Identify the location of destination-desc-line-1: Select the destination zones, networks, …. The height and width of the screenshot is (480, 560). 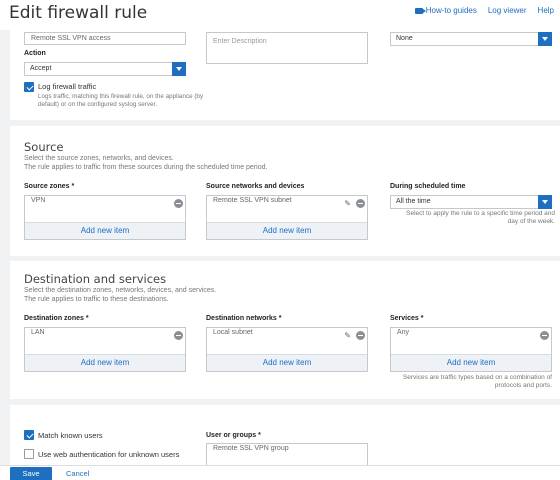
(120, 290).